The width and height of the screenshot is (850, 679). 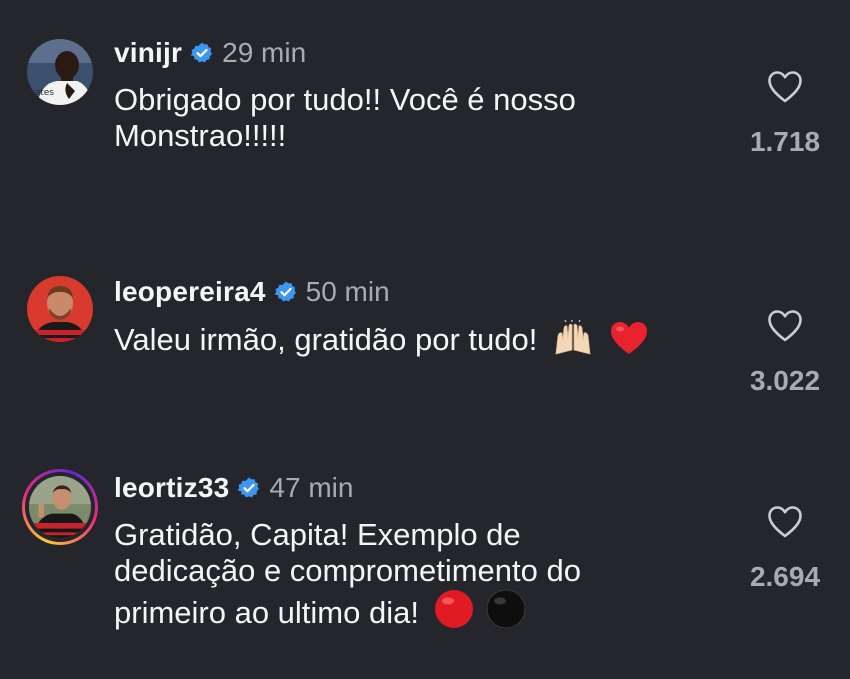 What do you see at coordinates (42, 93) in the screenshot?
I see `avatar-shirt-text: rates` at bounding box center [42, 93].